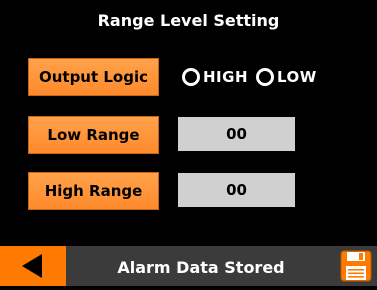  What do you see at coordinates (236, 190) in the screenshot?
I see `high-range-value: 00` at bounding box center [236, 190].